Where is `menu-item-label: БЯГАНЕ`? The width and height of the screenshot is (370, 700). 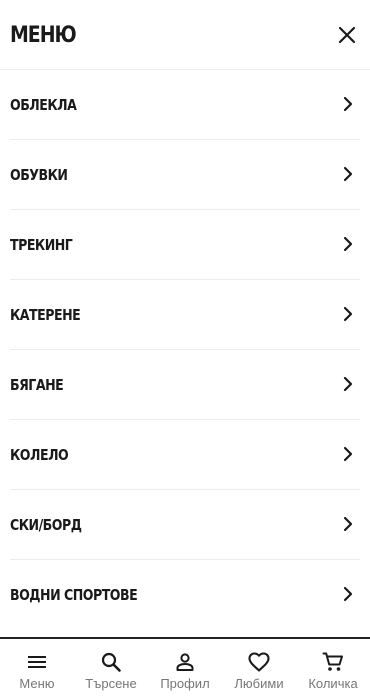 menu-item-label: БЯГАНЕ is located at coordinates (37, 385).